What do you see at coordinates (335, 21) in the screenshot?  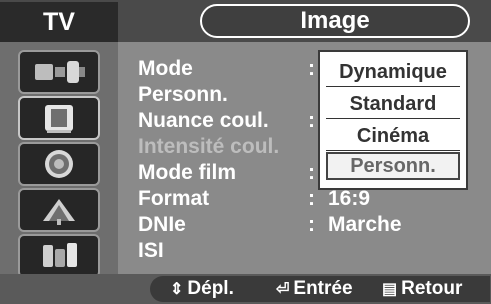 I see `image-menu-title: Image` at bounding box center [335, 21].